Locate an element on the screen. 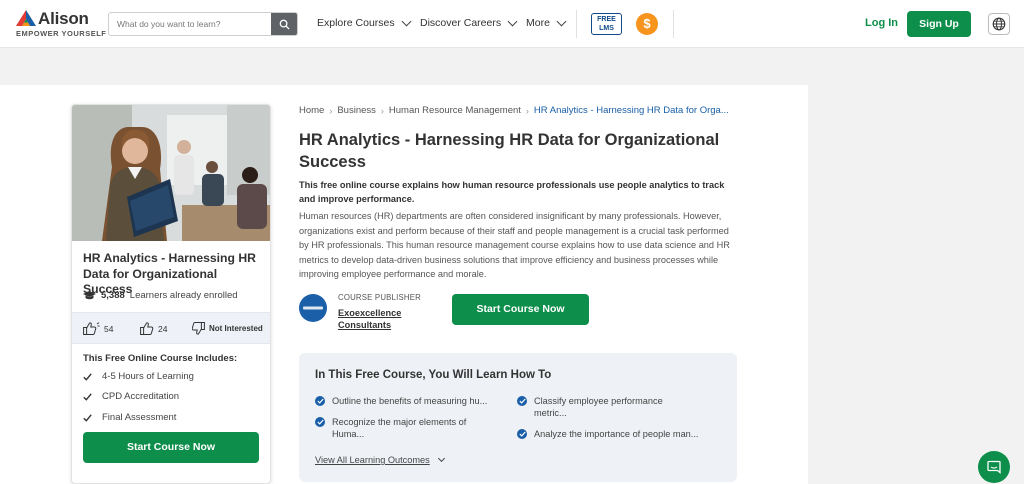  breadcrumb-hrm: Human Resource Management is located at coordinates (455, 110).